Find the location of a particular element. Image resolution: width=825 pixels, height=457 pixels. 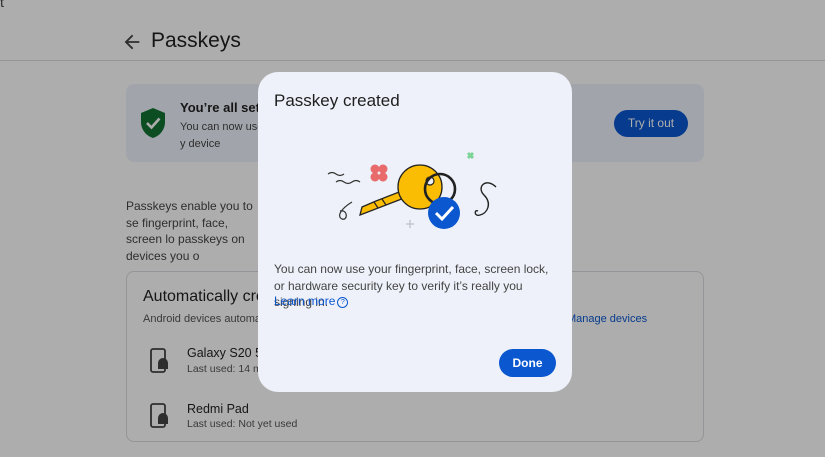

key-illustration is located at coordinates (412, 190).